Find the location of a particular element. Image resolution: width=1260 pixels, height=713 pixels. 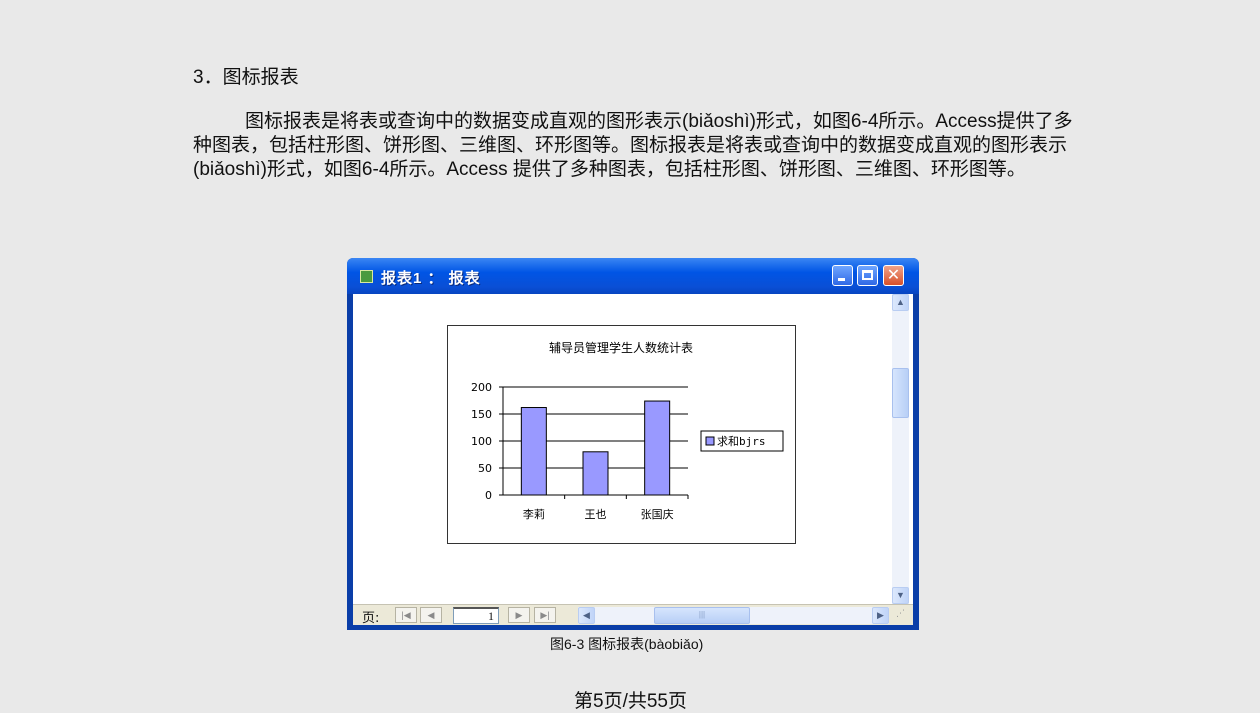

x-tick-label: 王也 is located at coordinates (596, 514).